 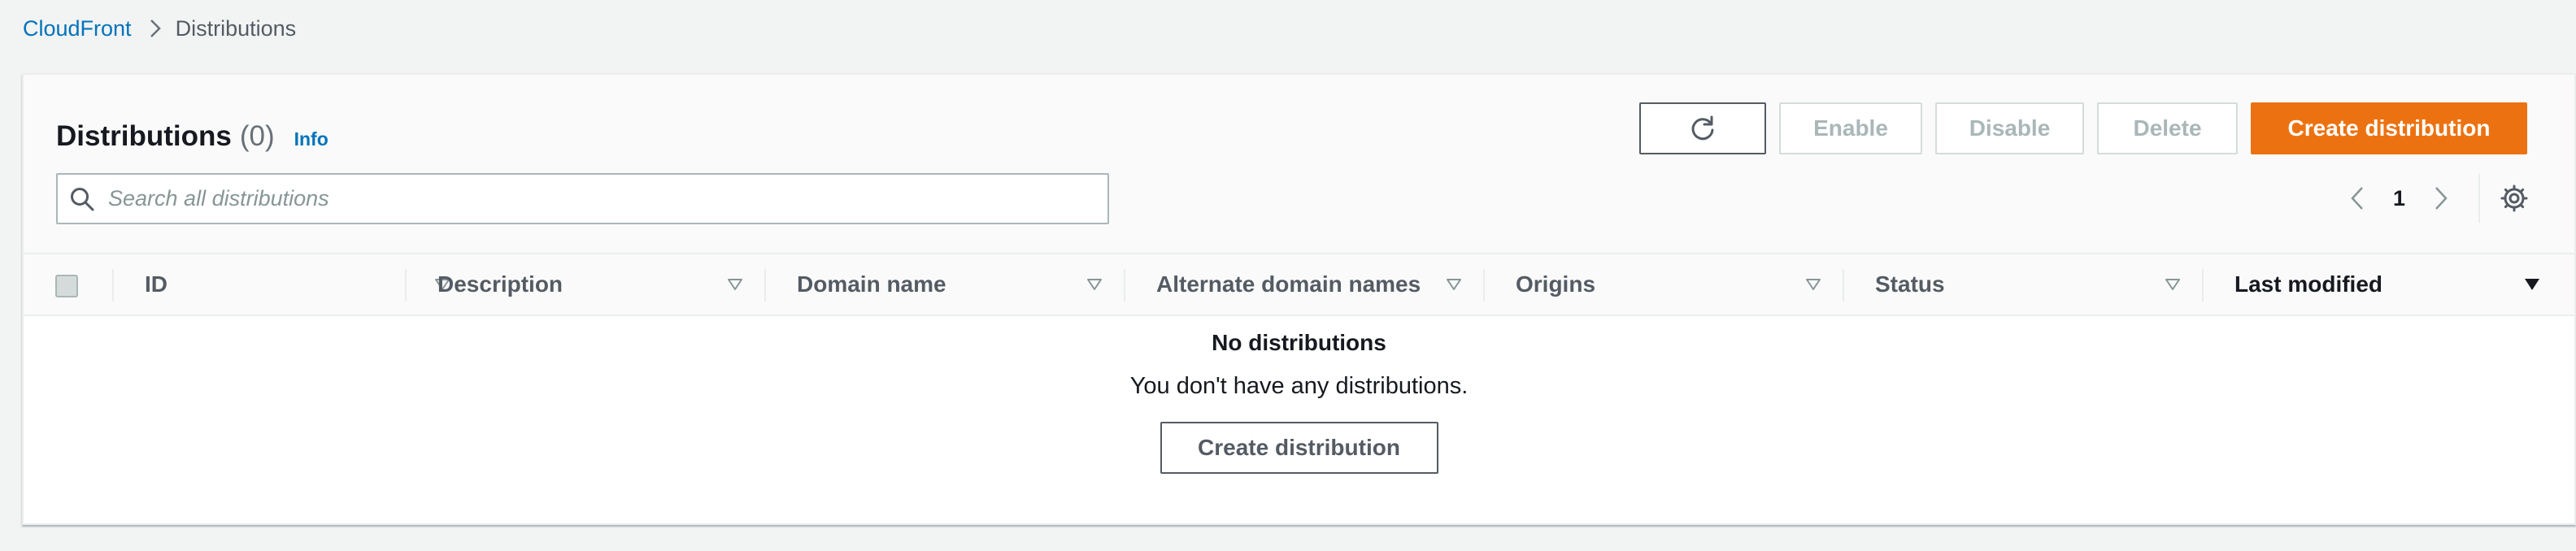 What do you see at coordinates (1288, 284) in the screenshot?
I see `column-label: Alternate domain names` at bounding box center [1288, 284].